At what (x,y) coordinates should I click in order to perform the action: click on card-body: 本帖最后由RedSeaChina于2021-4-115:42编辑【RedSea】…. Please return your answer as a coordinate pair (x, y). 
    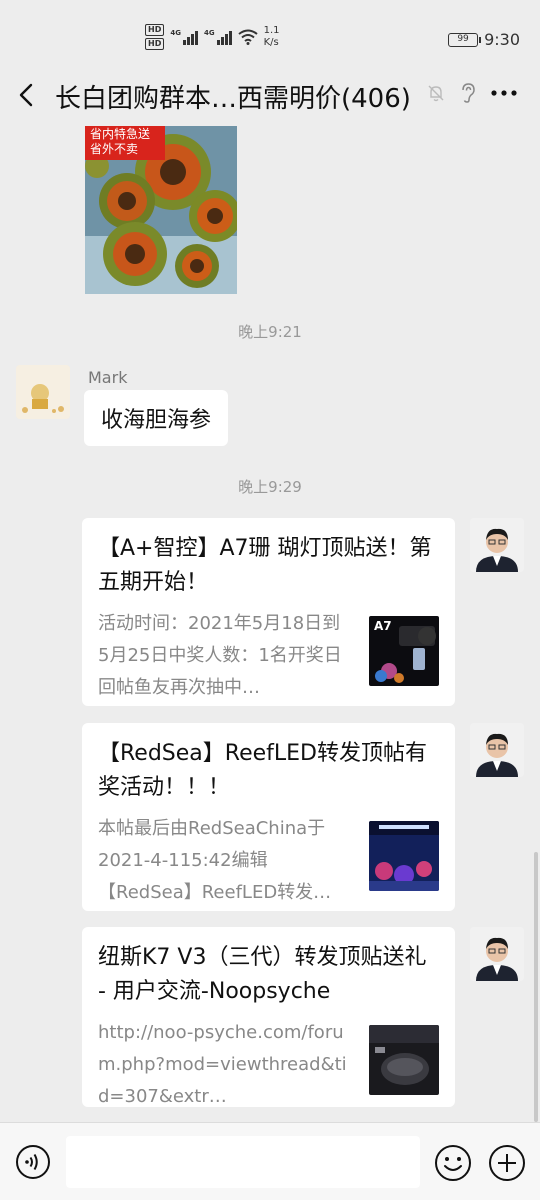
    Looking at the image, I should click on (268, 861).